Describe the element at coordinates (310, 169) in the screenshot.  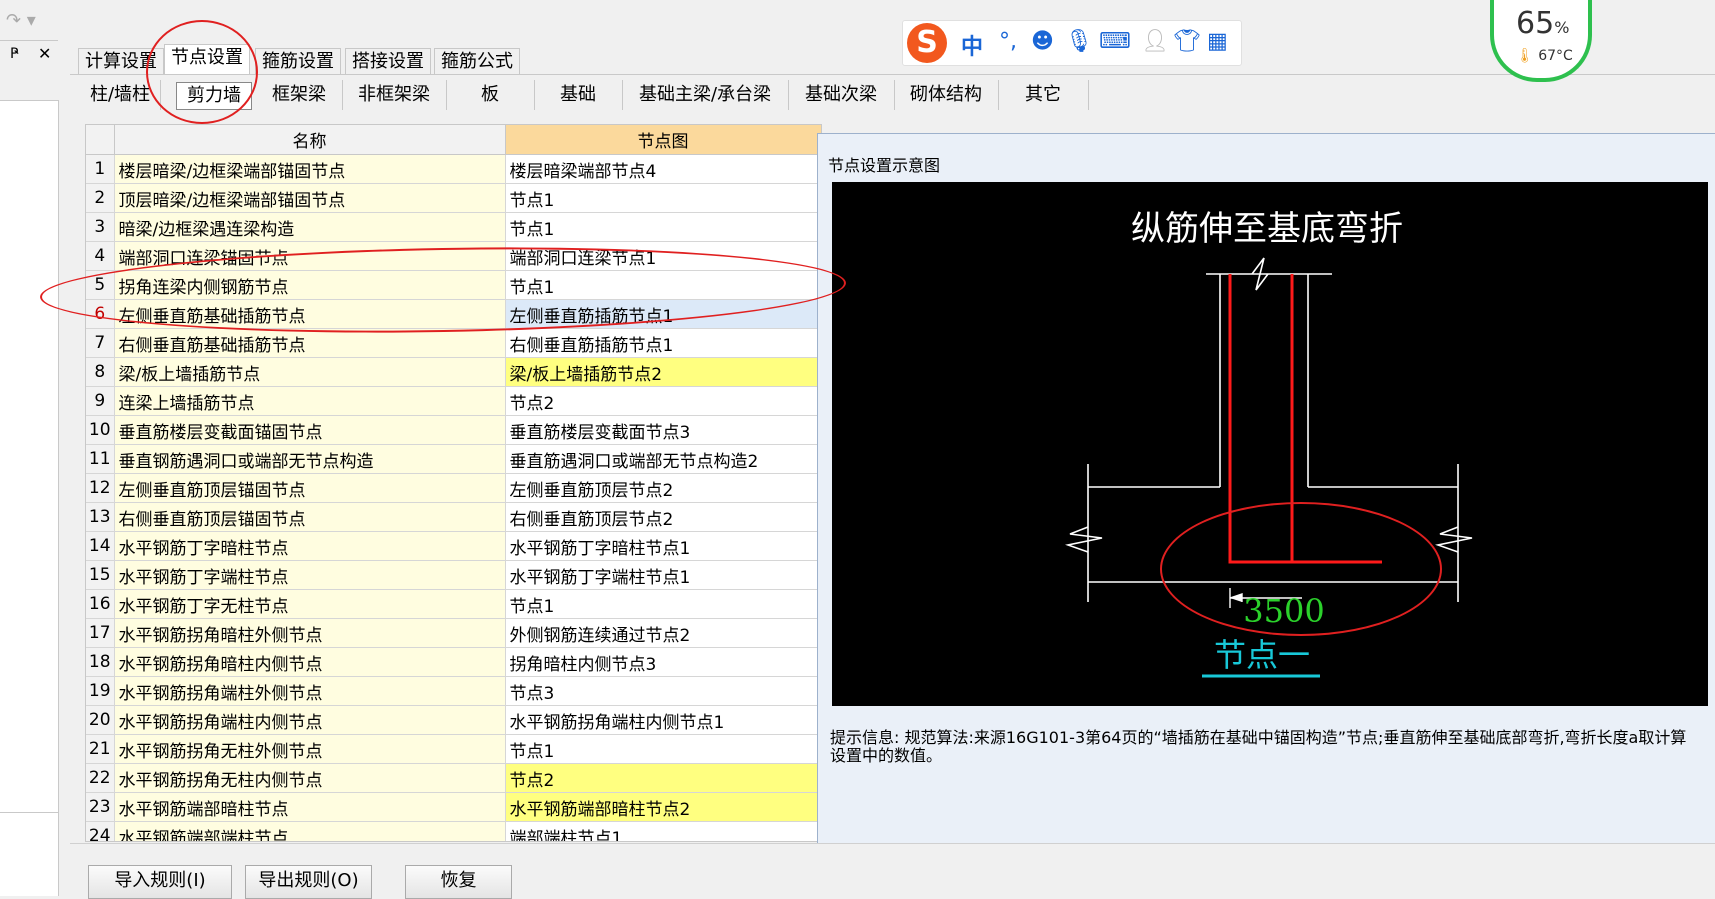
I see `row-name-cell: 楼层暗梁/边框梁端部锚固节点` at that location.